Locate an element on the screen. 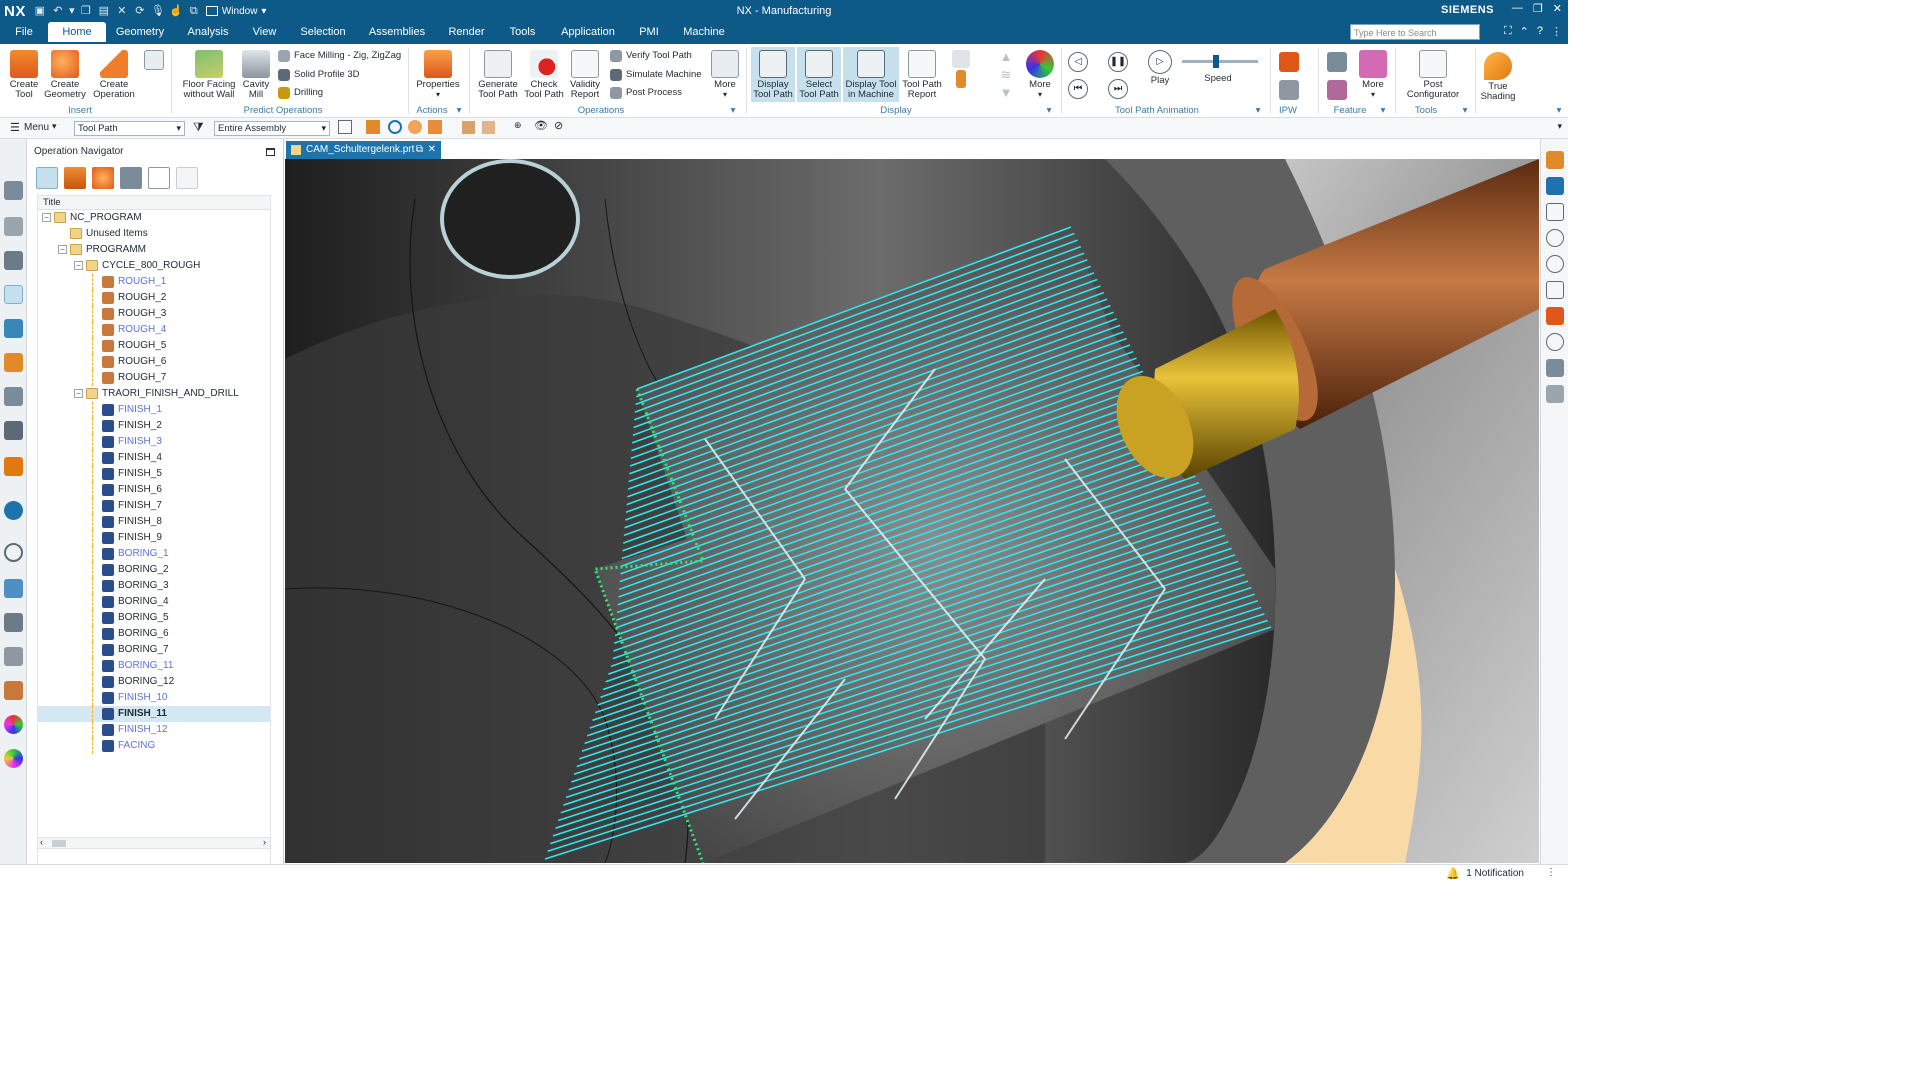  tree-row: − NC_PROGRAM is located at coordinates (154, 218).